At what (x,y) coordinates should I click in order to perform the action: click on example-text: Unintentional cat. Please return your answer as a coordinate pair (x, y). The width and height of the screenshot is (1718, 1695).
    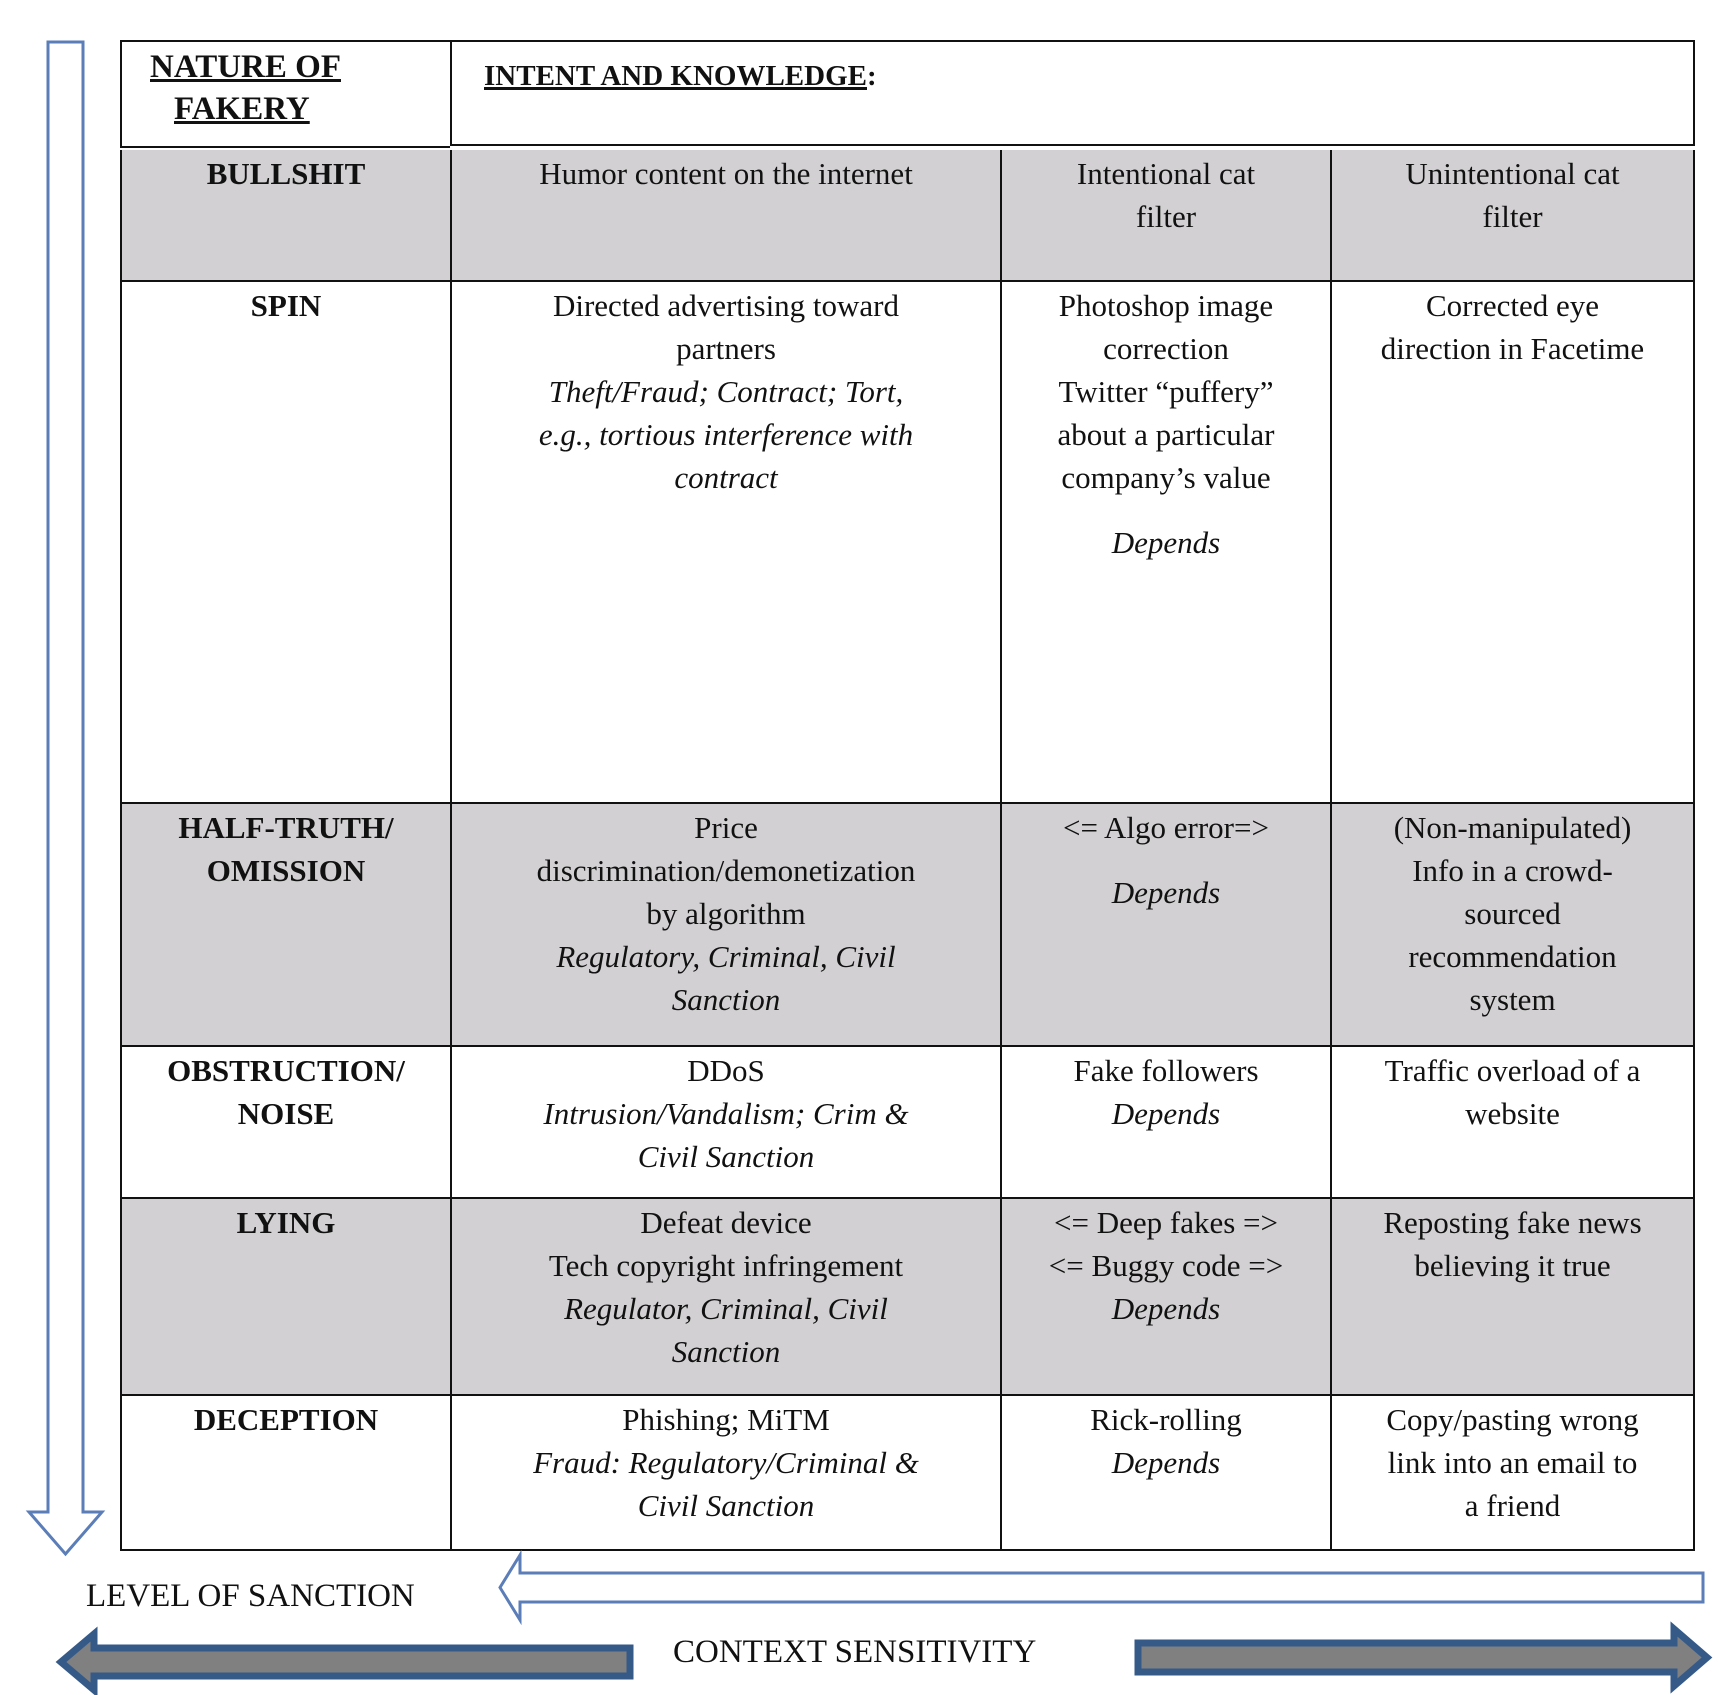
    Looking at the image, I should click on (1512, 173).